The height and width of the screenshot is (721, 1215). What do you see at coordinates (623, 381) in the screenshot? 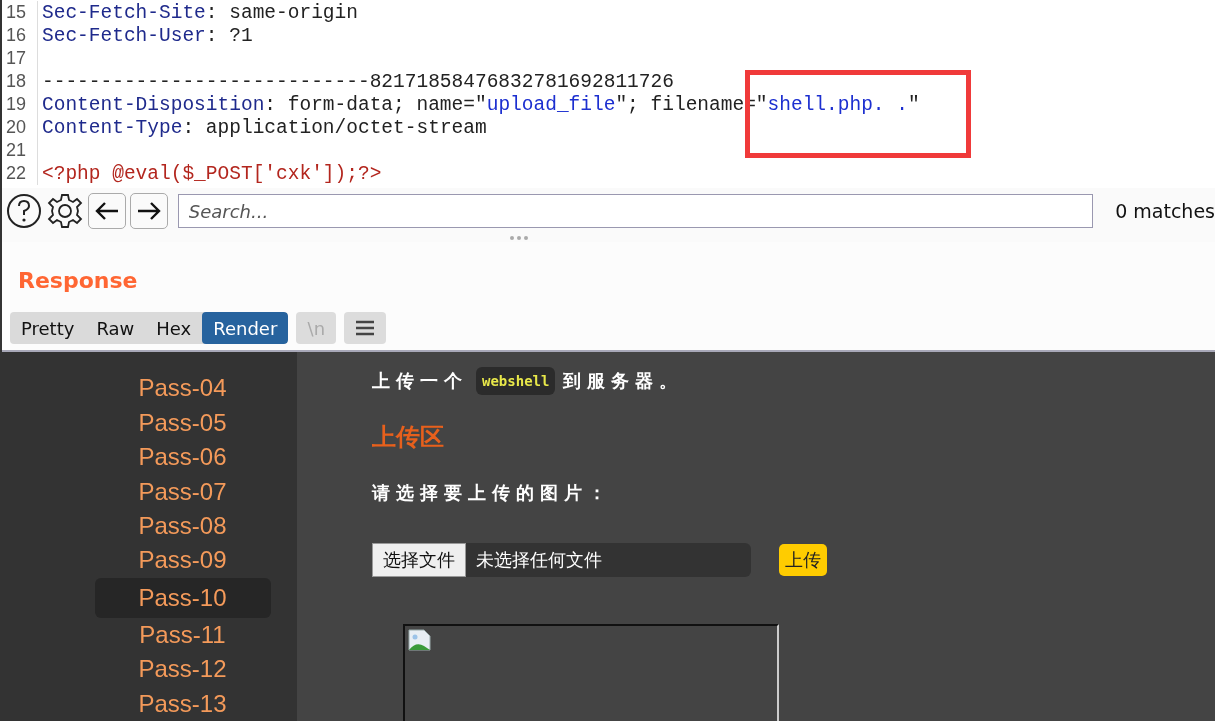
I see `intro-text: 到服务器。` at bounding box center [623, 381].